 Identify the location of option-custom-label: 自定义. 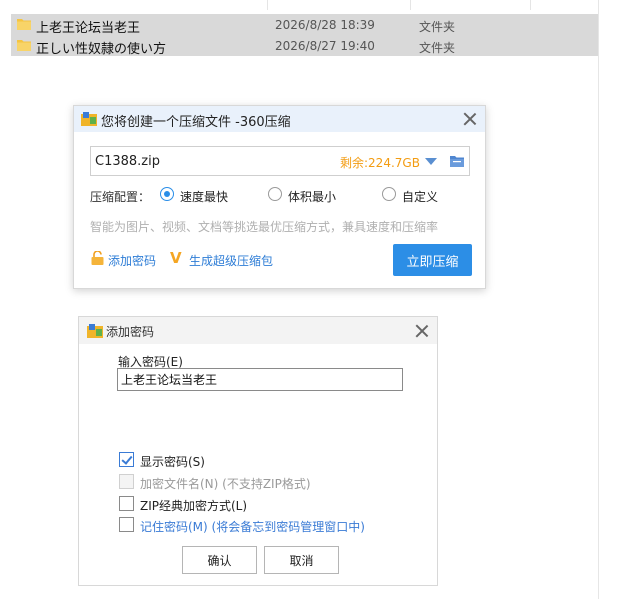
(420, 196).